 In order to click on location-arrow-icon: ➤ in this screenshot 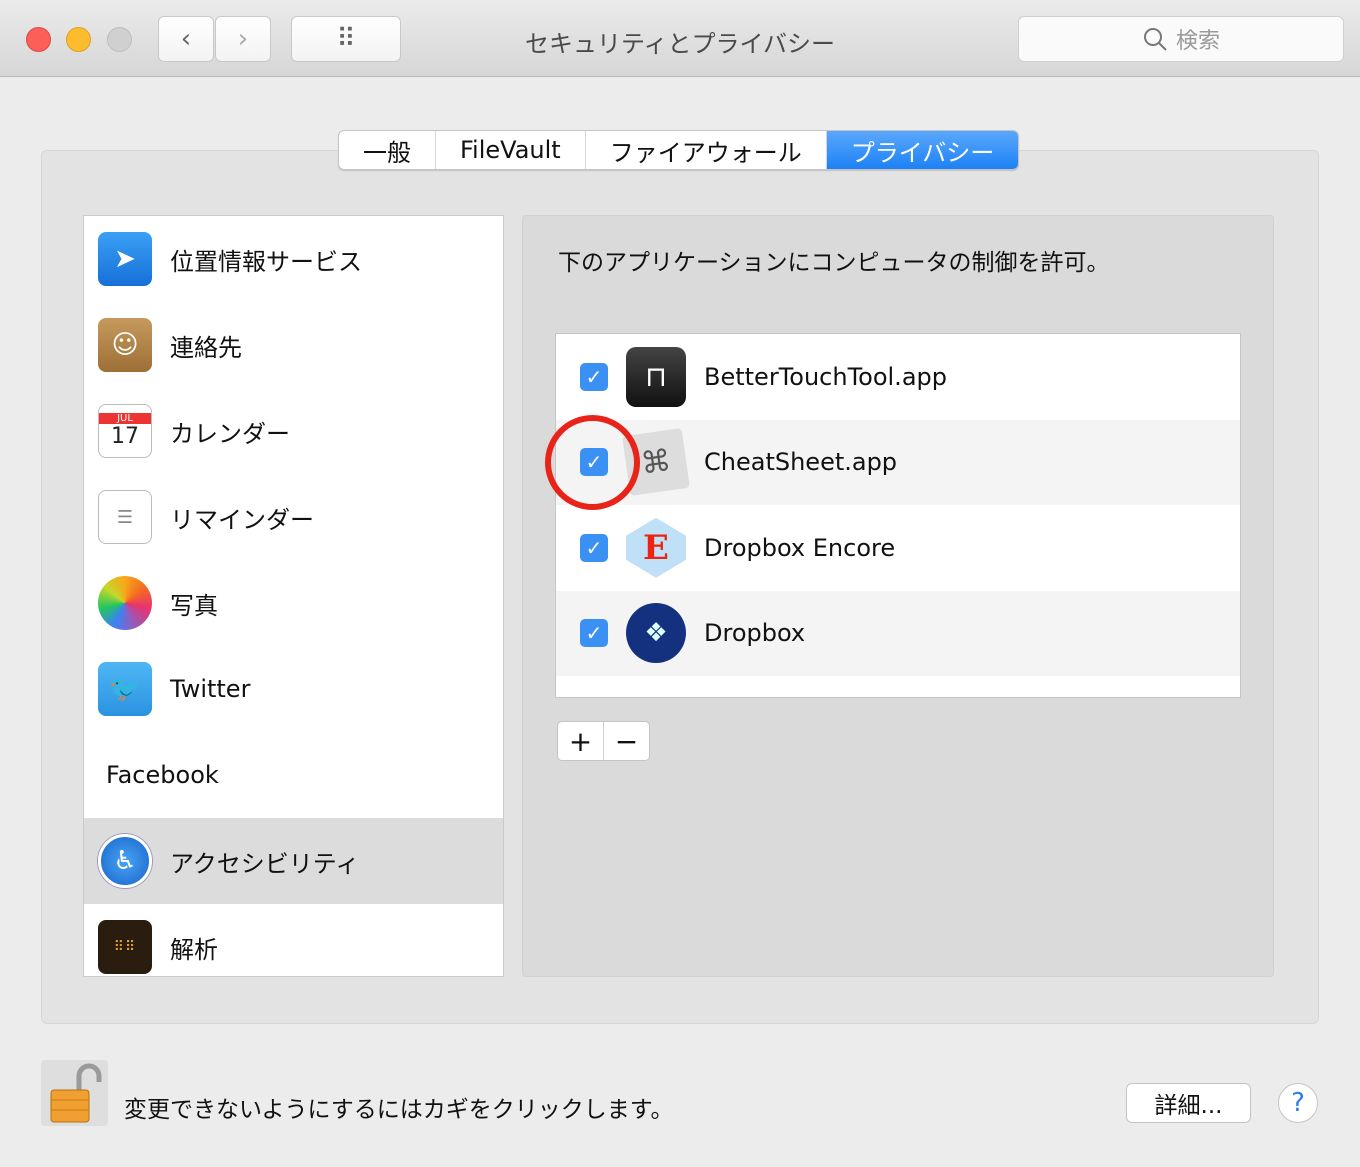, I will do `click(125, 259)`.